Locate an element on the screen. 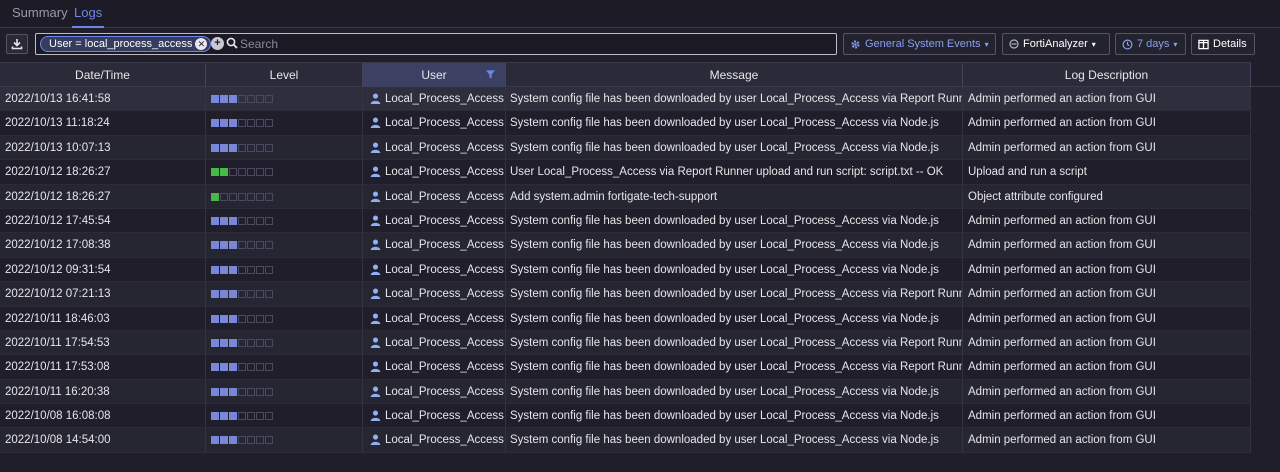 The image size is (1280, 472). search-box: User = local_process_access ✕ + is located at coordinates (436, 44).